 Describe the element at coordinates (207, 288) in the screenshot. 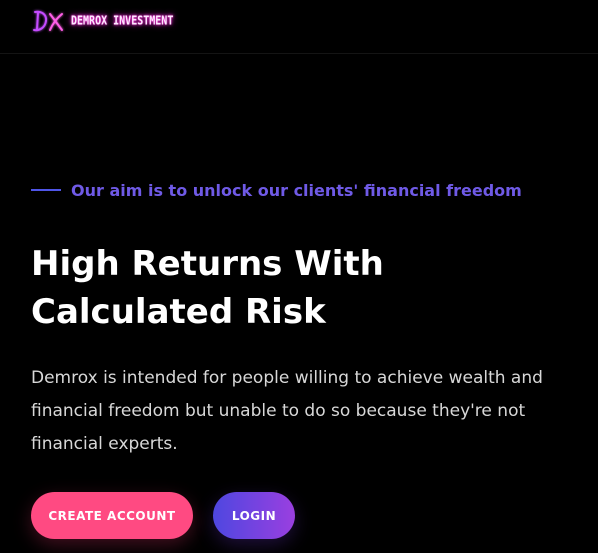

I see `hero-title: High Returns With Calculated Risk` at that location.